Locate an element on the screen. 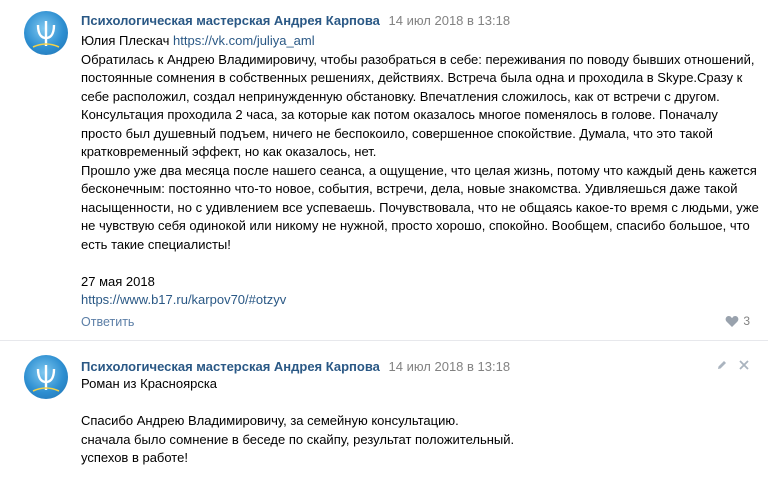 The height and width of the screenshot is (491, 768). reviewer-name: Юлия Плескач is located at coordinates (127, 40).